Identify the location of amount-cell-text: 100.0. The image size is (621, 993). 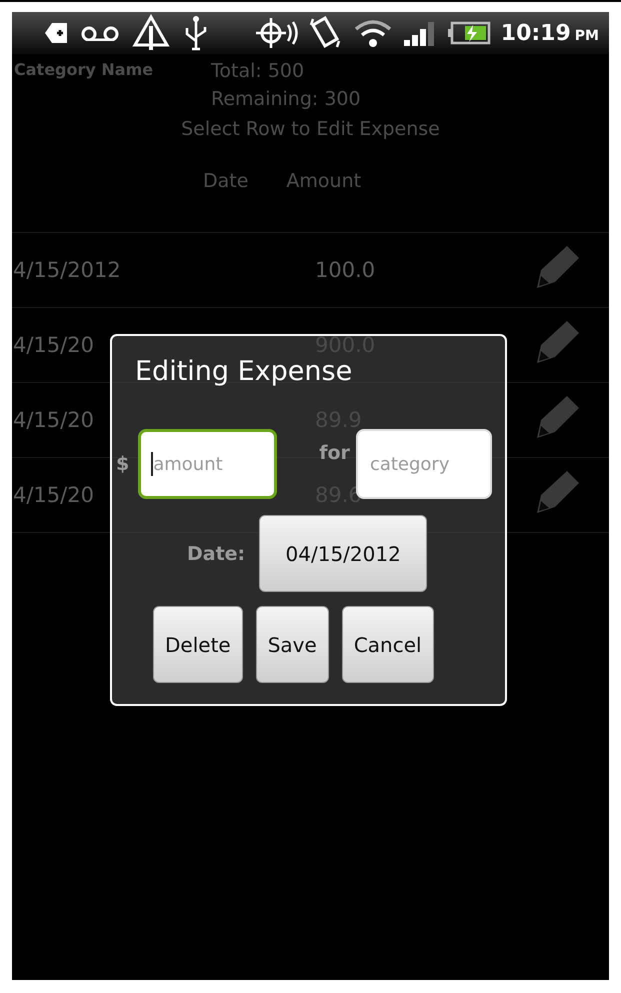
(345, 270).